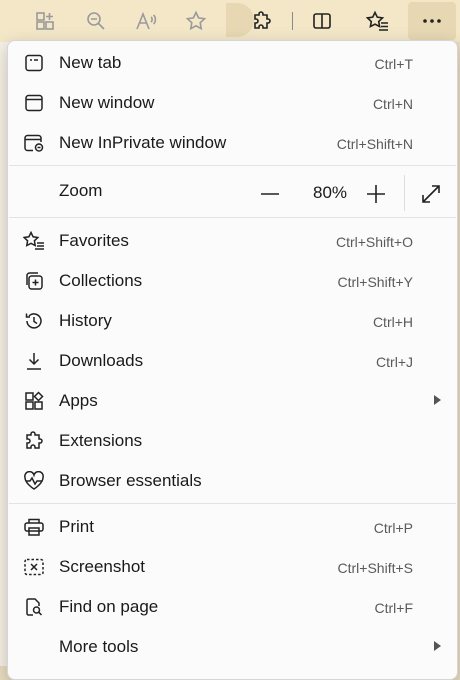 The height and width of the screenshot is (680, 460). Describe the element at coordinates (34, 401) in the screenshot. I see `apps-icon` at that location.